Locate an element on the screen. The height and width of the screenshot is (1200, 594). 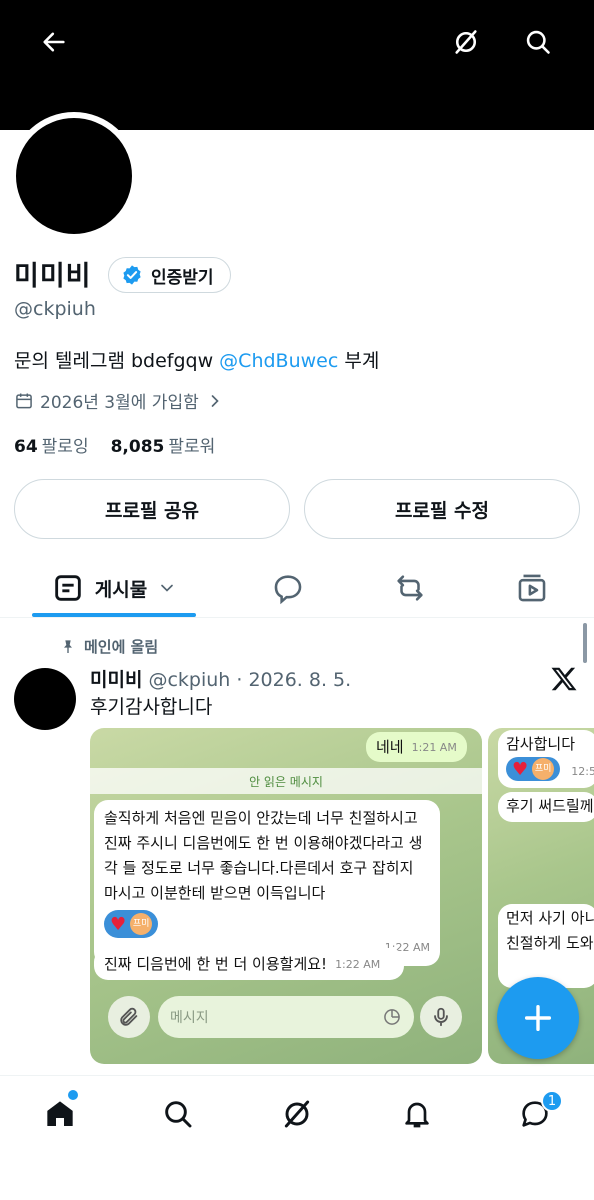
search-button is located at coordinates (538, 42).